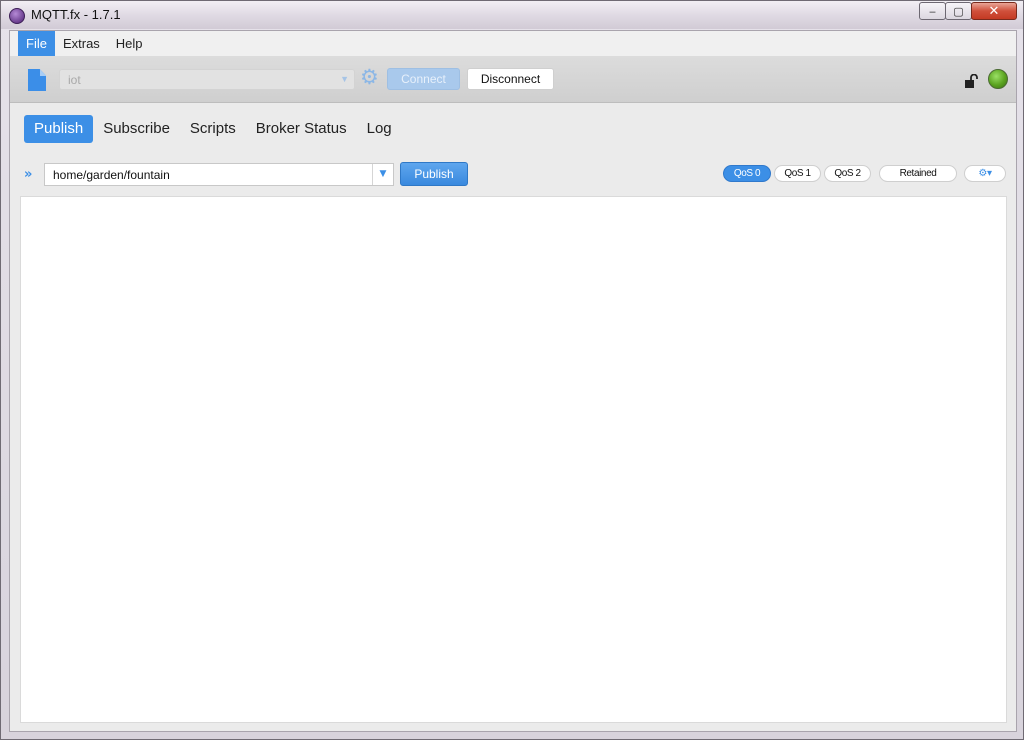  I want to click on topic-input: home/garden/fountain ▼, so click(219, 174).